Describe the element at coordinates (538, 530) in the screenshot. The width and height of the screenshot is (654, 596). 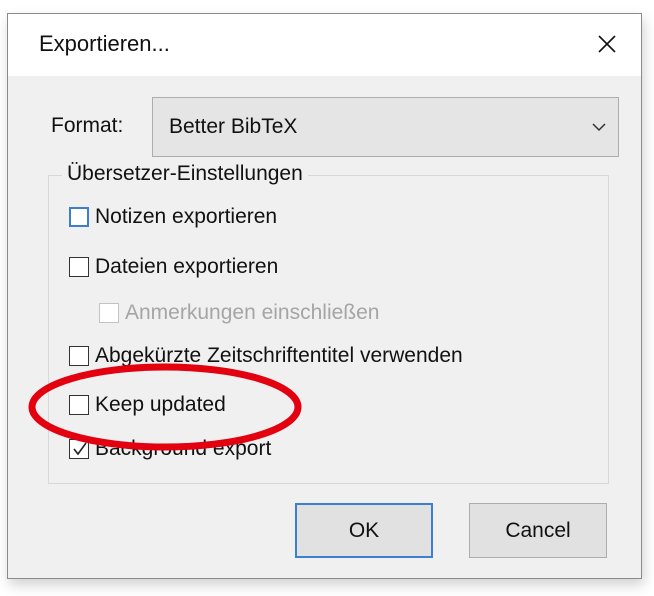
I see `cancel-button: Cancel` at that location.